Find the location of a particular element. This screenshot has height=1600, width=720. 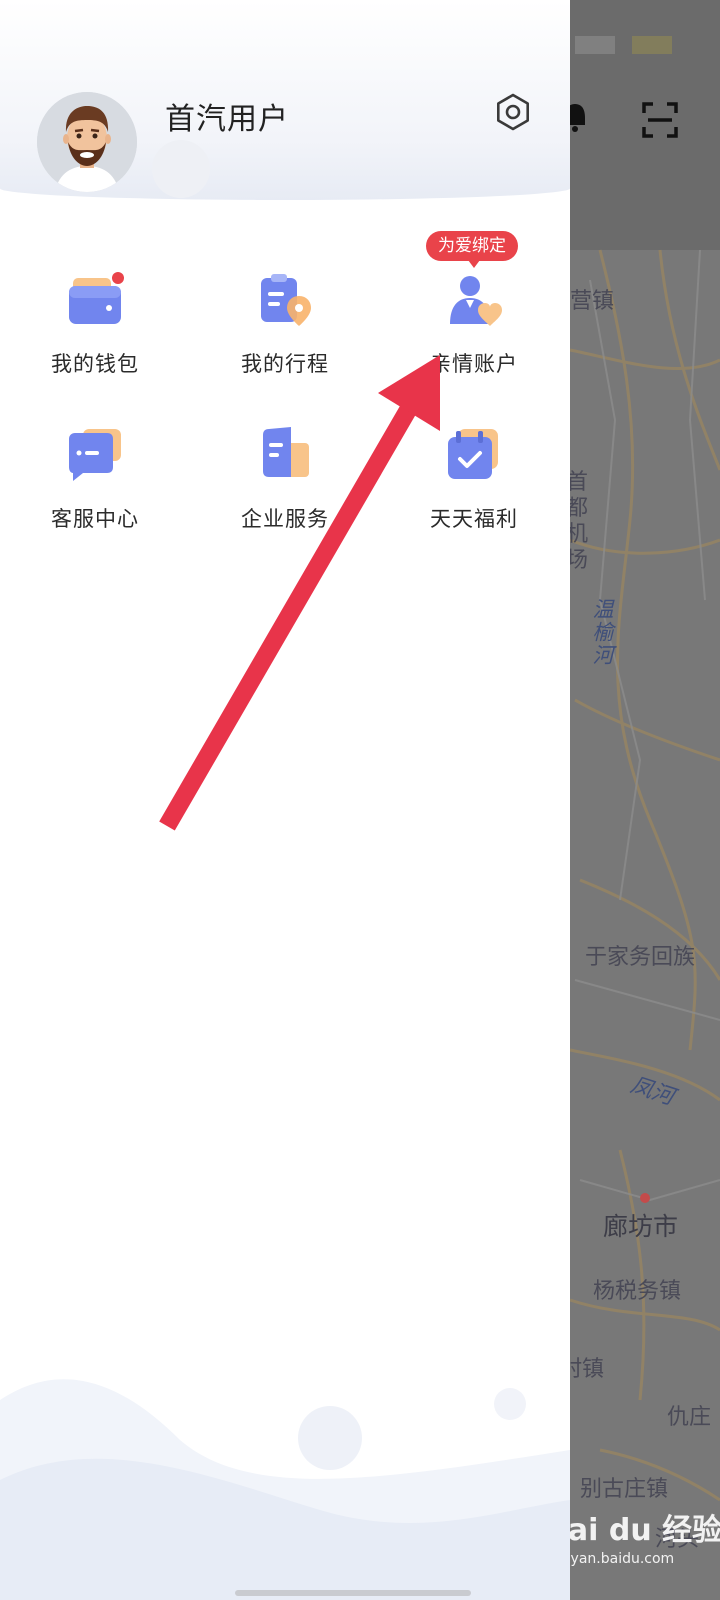

menu-item-label: 天天福利 is located at coordinates (474, 519).